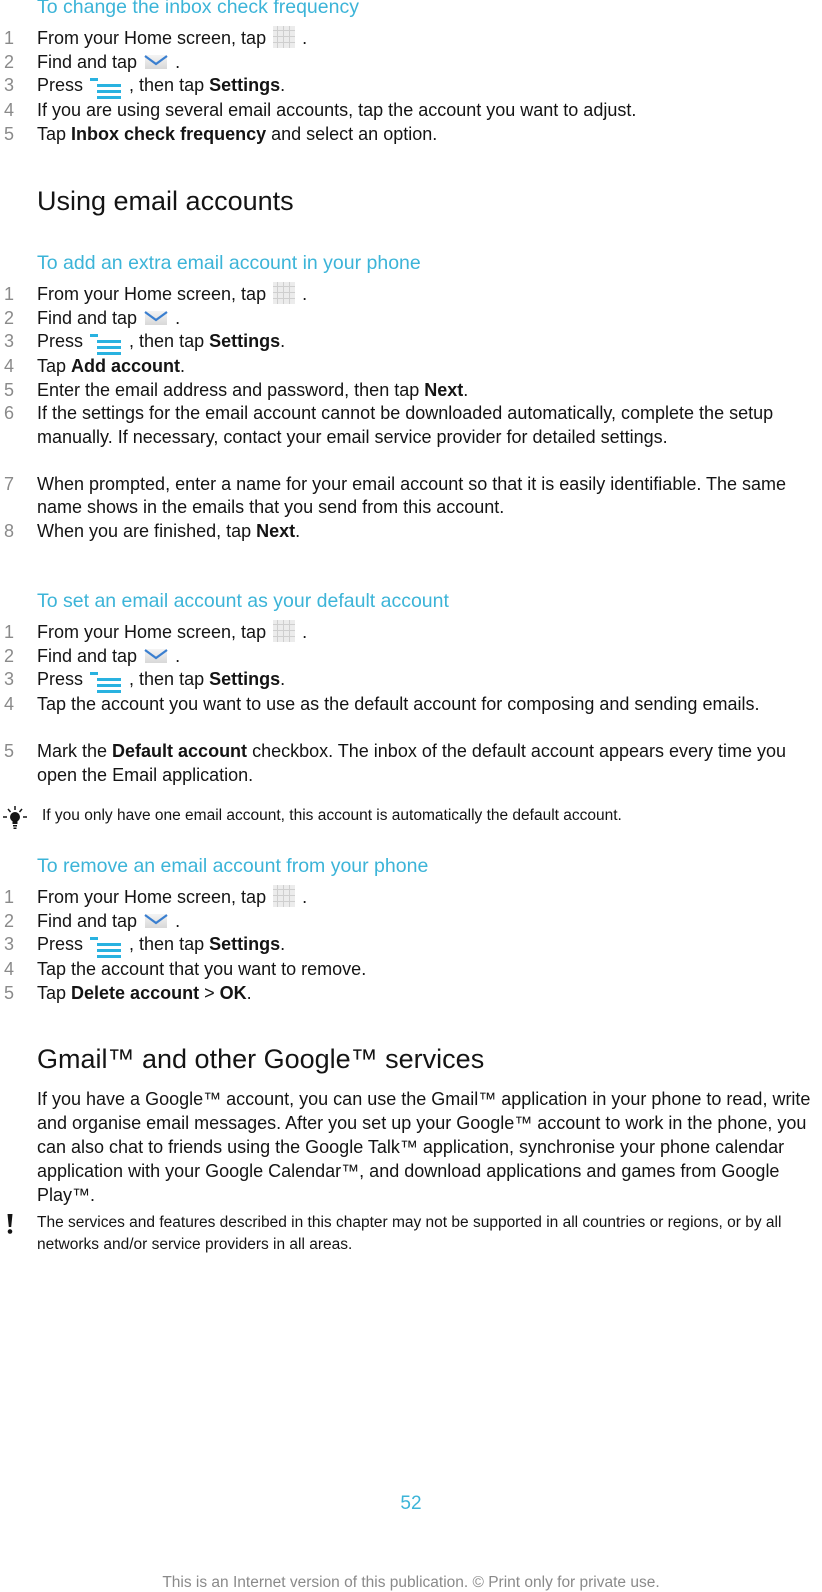 The image size is (822, 1592). I want to click on step-text-part: >, so click(209, 992).